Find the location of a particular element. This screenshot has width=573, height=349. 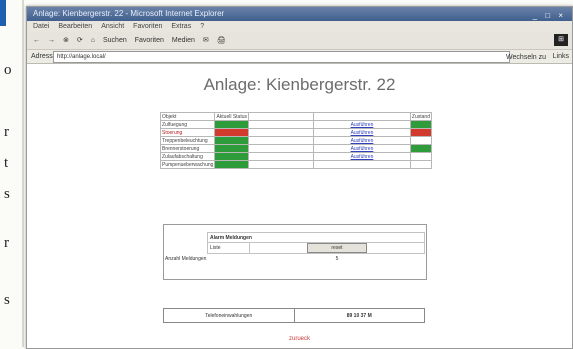

toolbar-button: → is located at coordinates (51, 40).